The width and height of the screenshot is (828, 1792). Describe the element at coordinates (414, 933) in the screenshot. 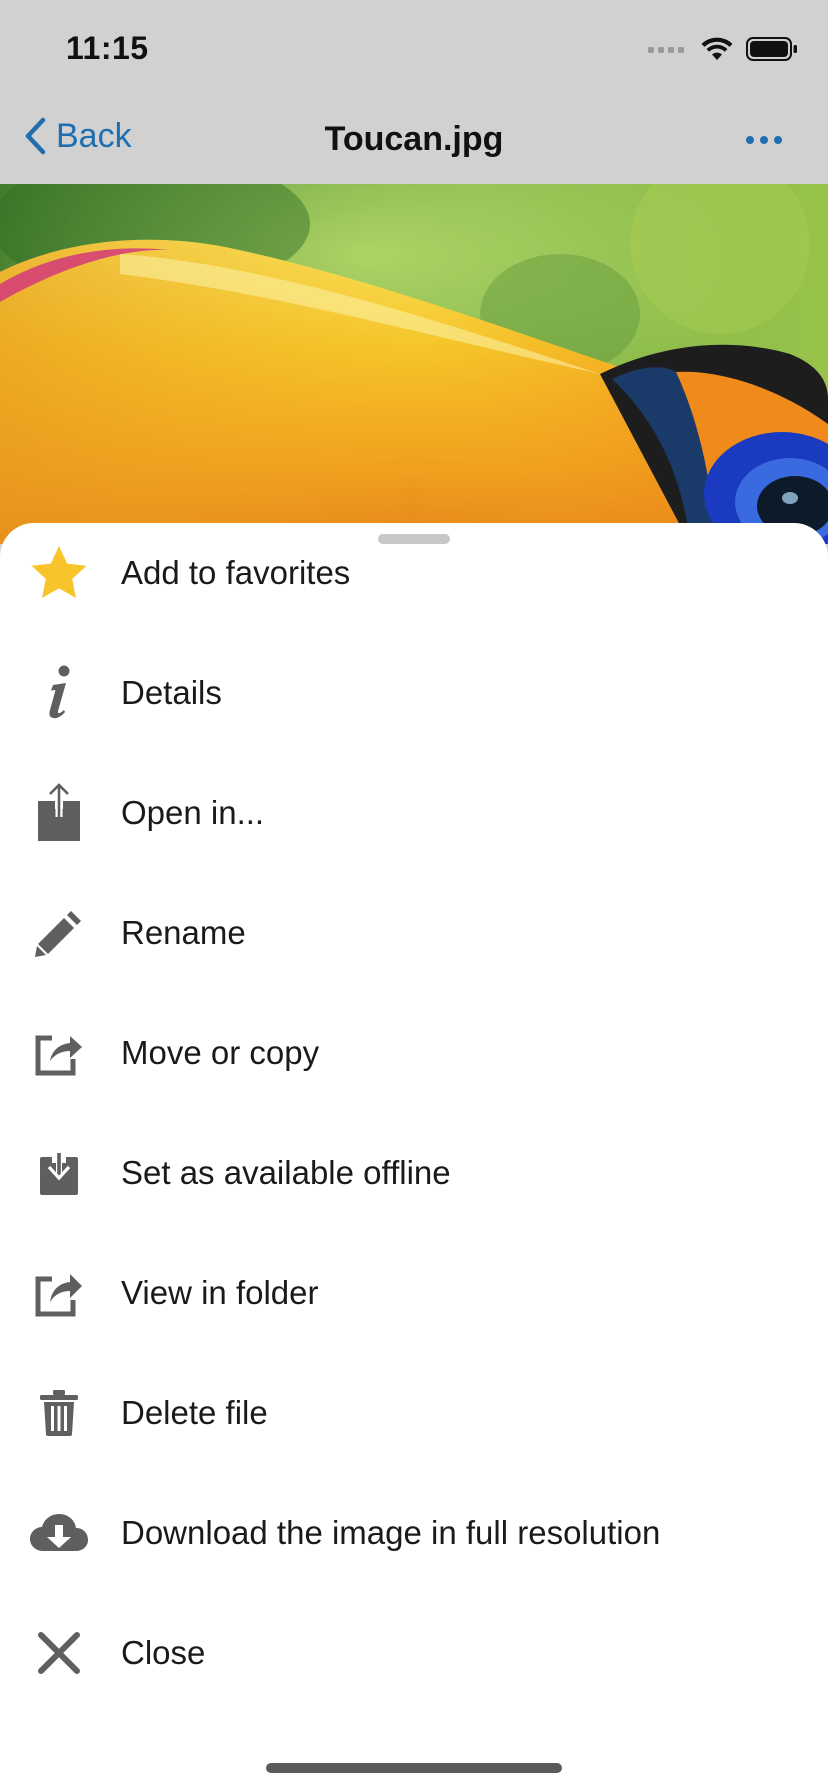

I see `menu-item-rename: Rename` at that location.